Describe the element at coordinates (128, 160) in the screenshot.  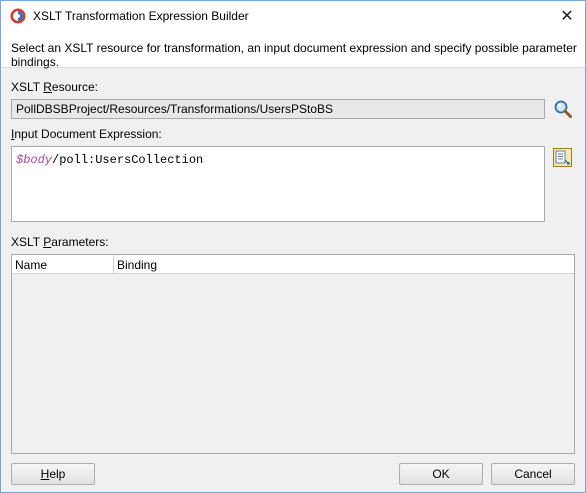
I see `expression-path: /poll:UsersCollection` at that location.